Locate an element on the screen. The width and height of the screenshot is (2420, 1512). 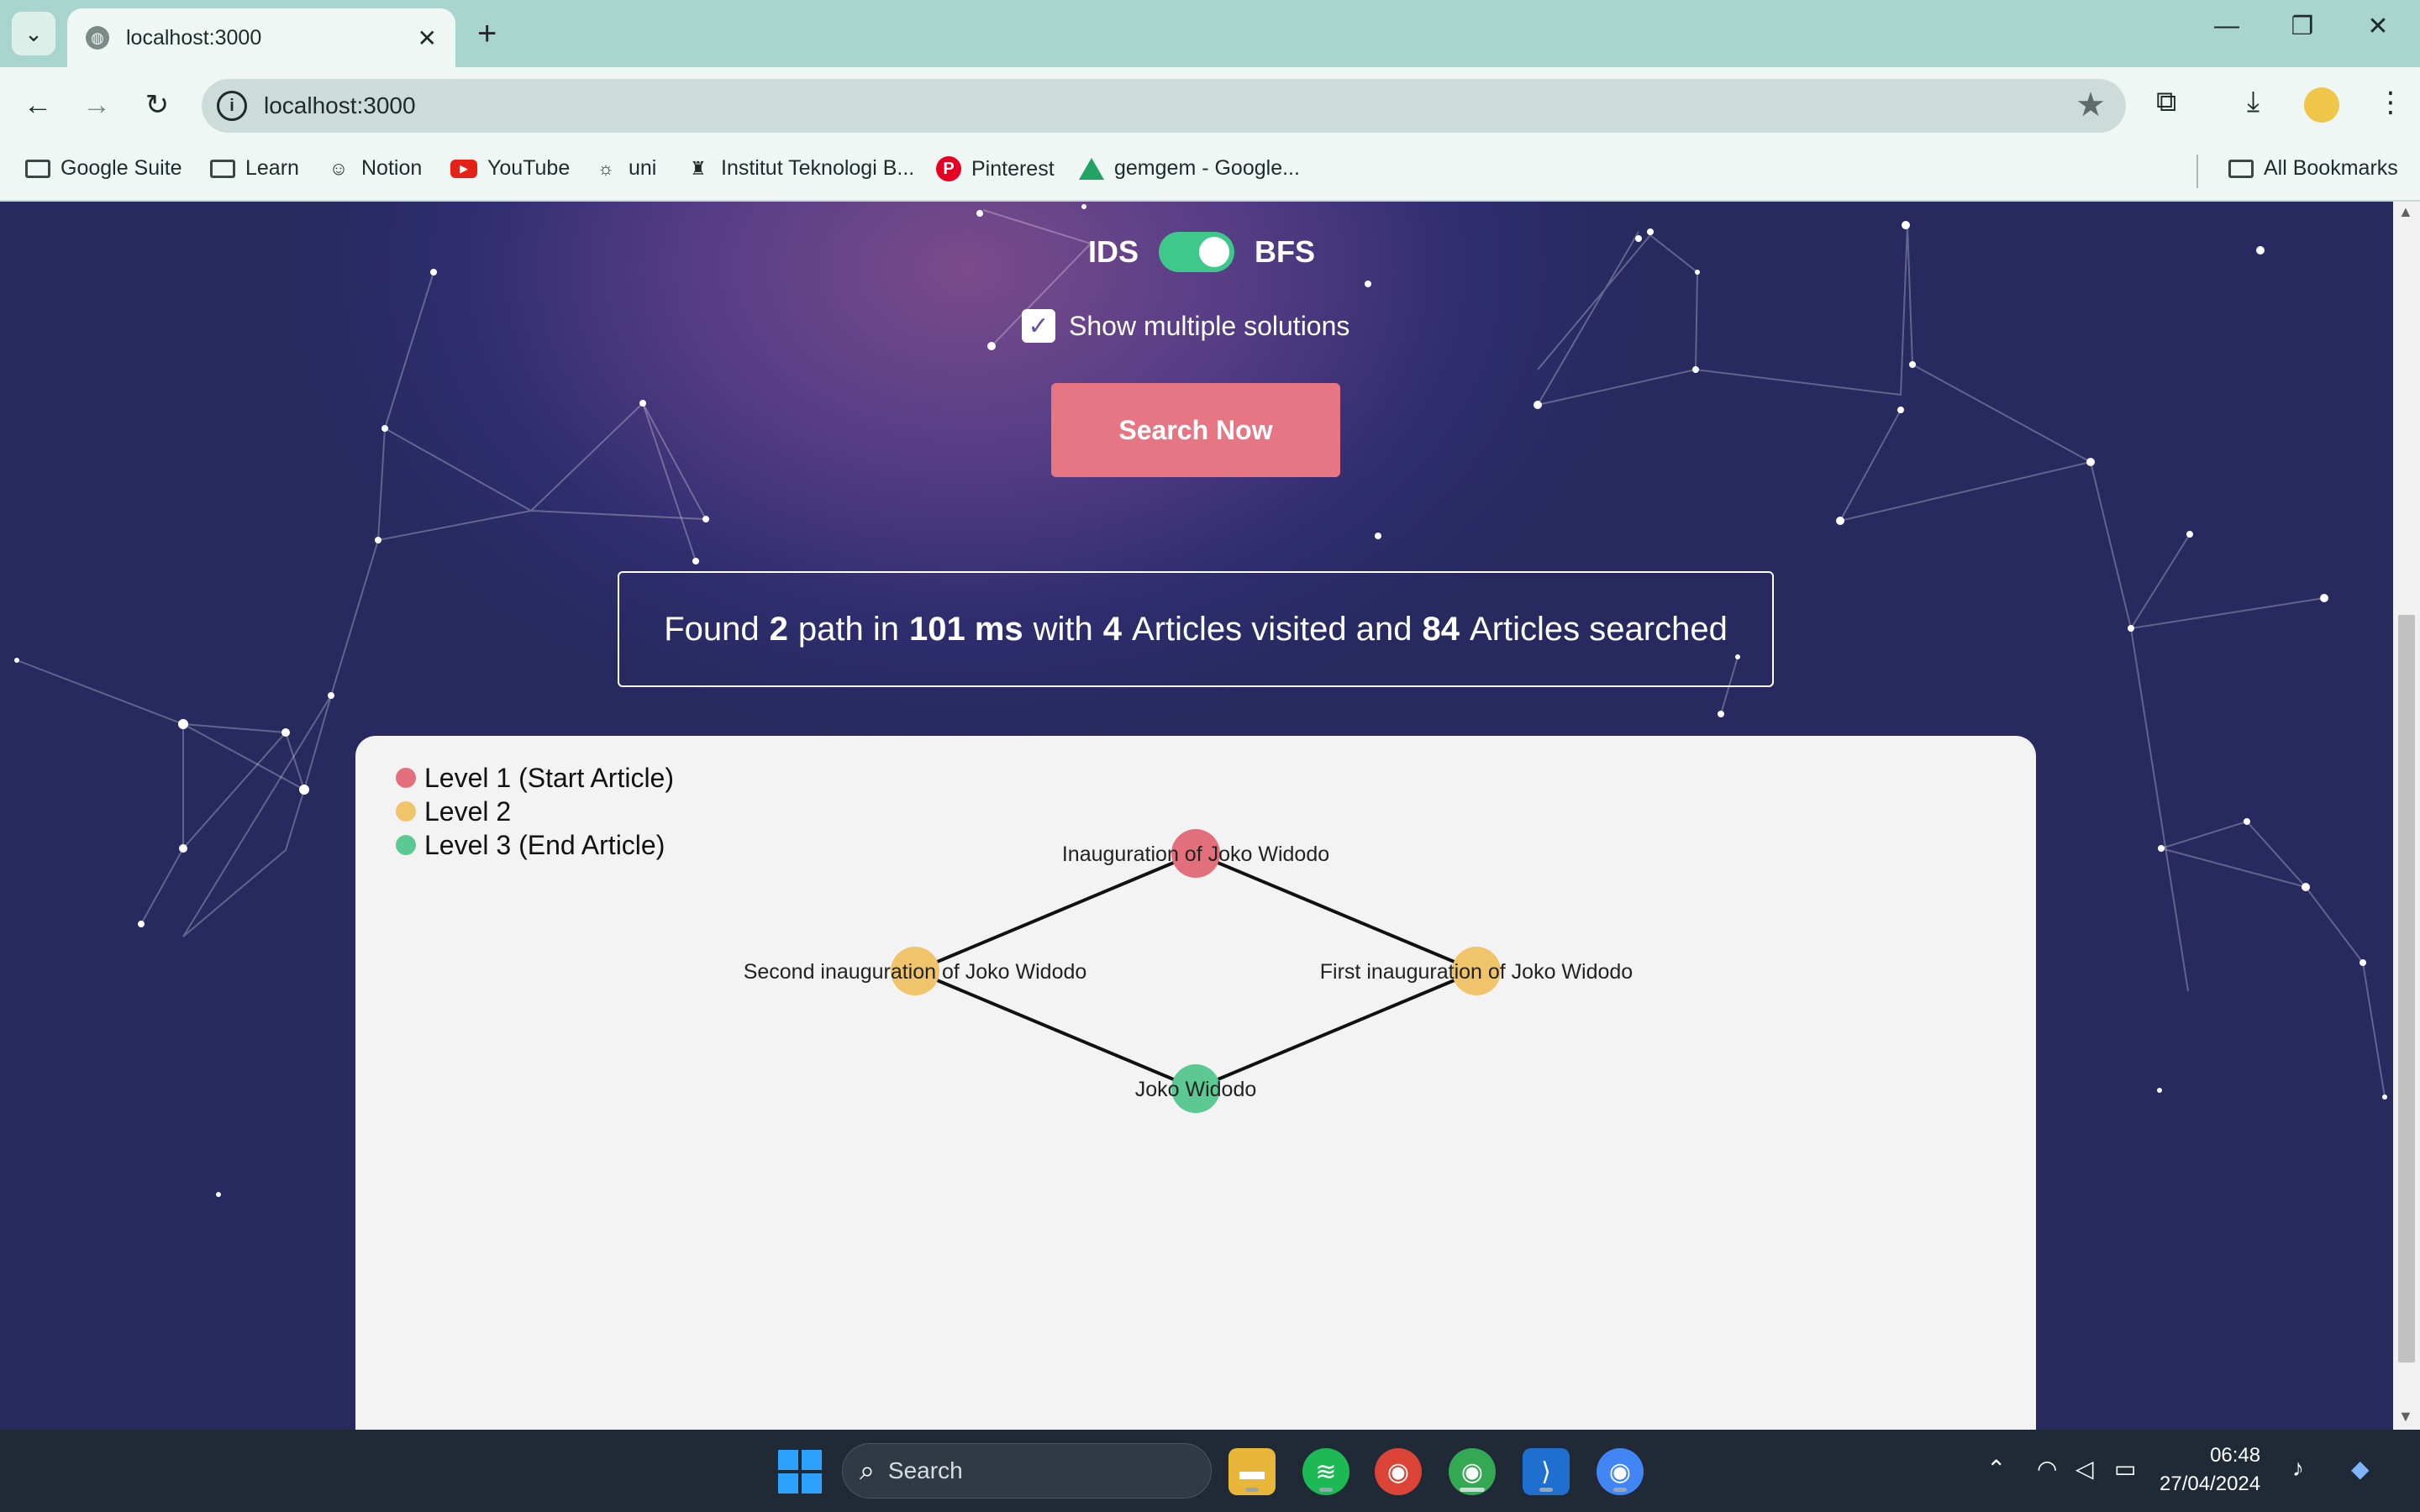
clock-time: 06:48 is located at coordinates (2235, 1455).